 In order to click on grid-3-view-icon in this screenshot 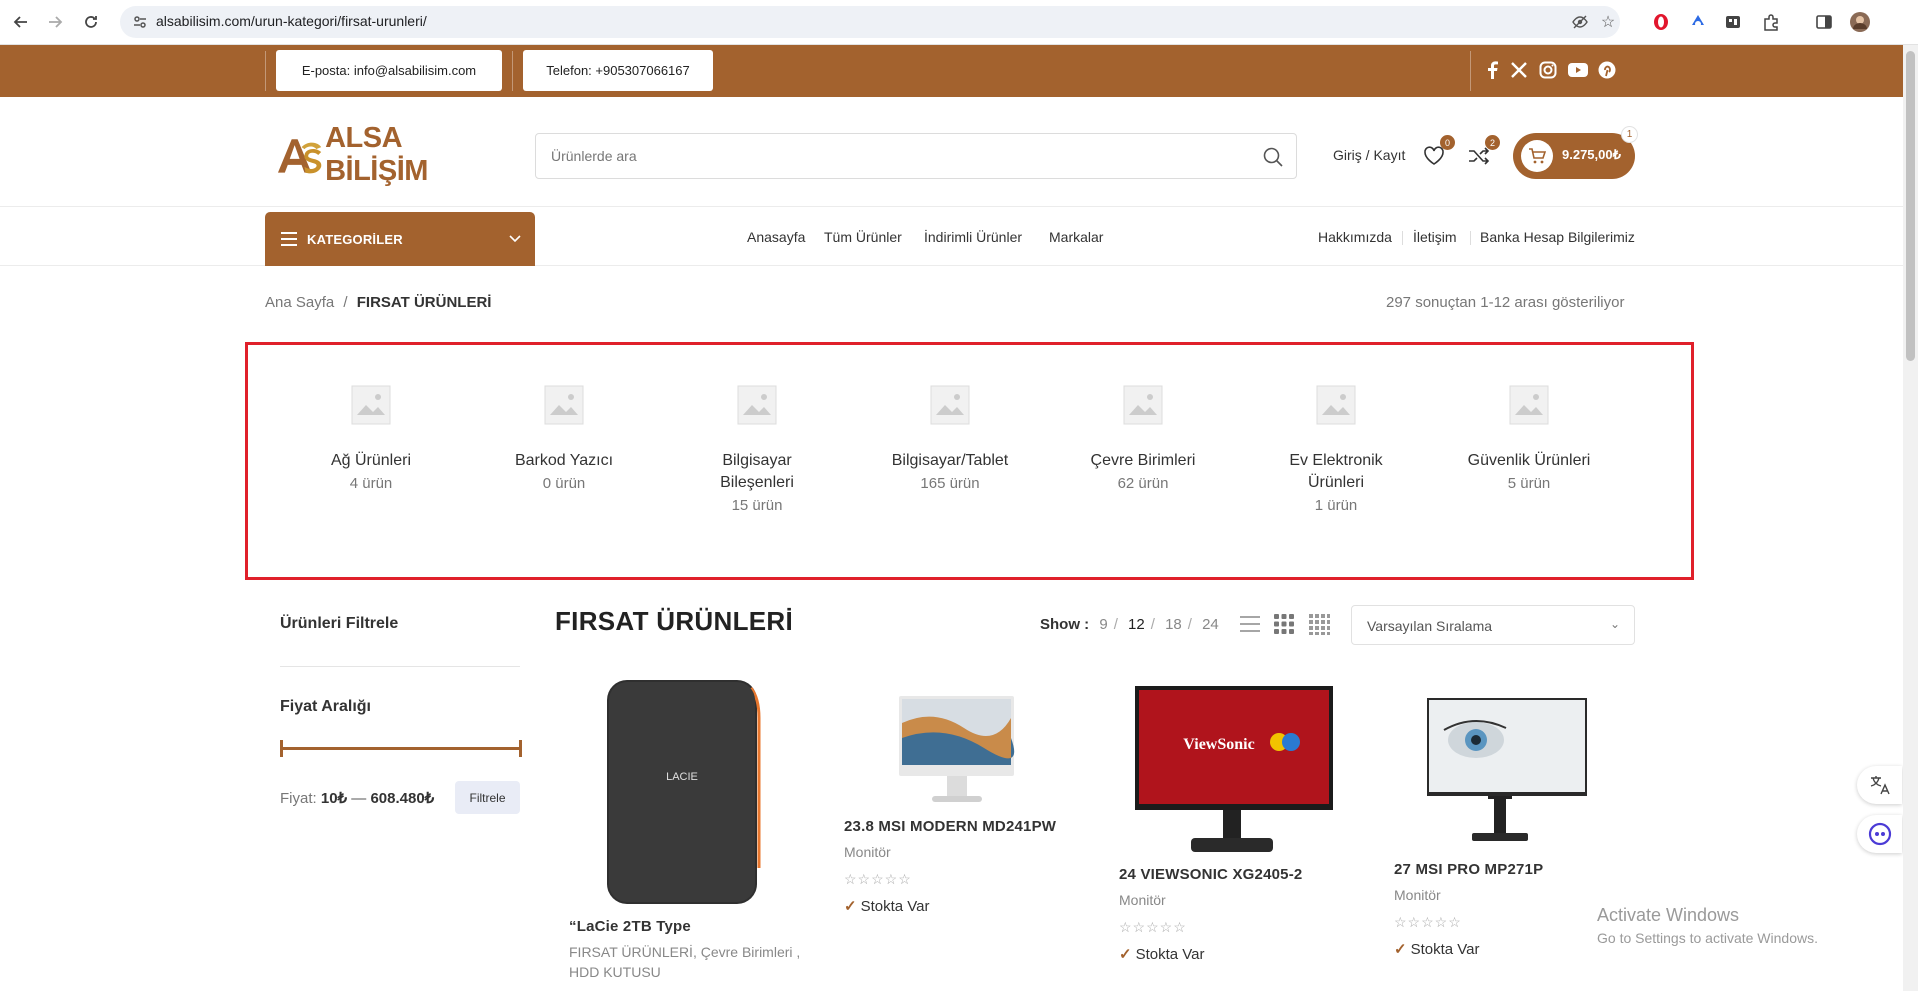, I will do `click(1284, 624)`.